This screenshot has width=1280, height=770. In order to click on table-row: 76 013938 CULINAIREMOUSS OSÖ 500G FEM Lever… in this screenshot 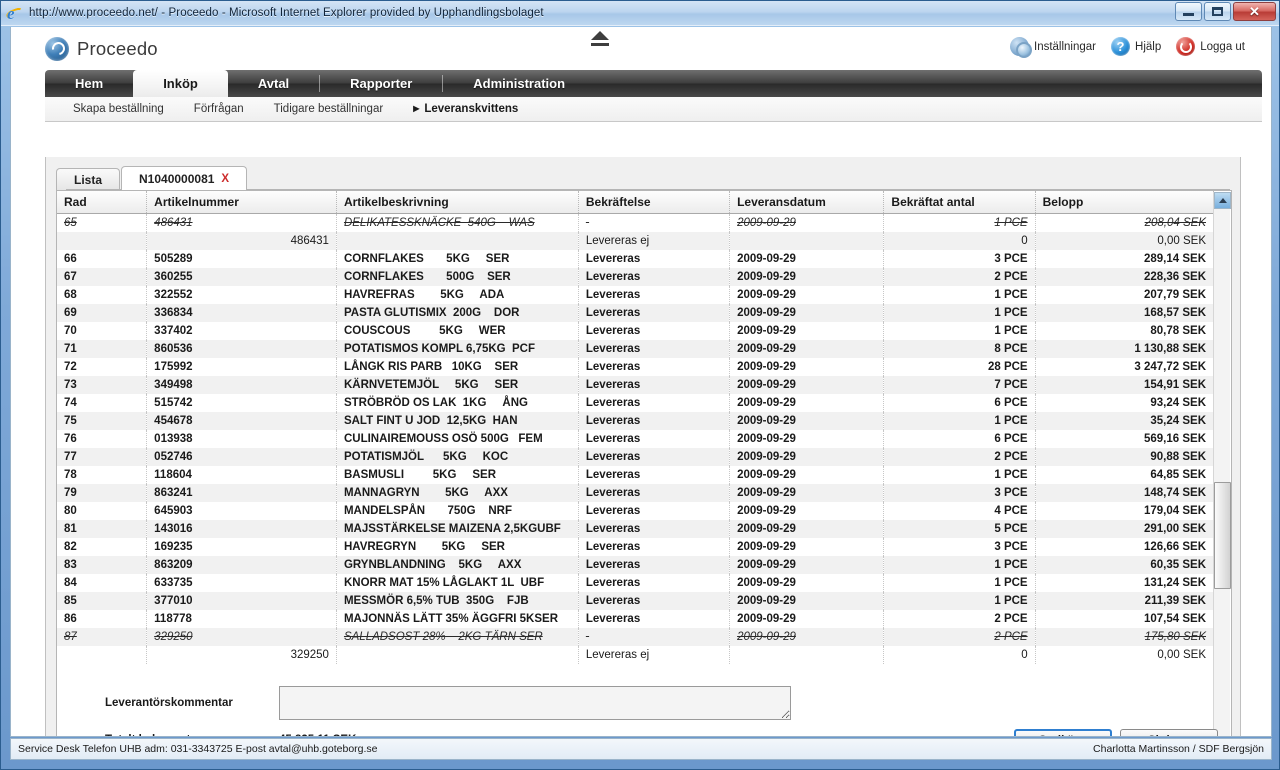, I will do `click(636, 438)`.